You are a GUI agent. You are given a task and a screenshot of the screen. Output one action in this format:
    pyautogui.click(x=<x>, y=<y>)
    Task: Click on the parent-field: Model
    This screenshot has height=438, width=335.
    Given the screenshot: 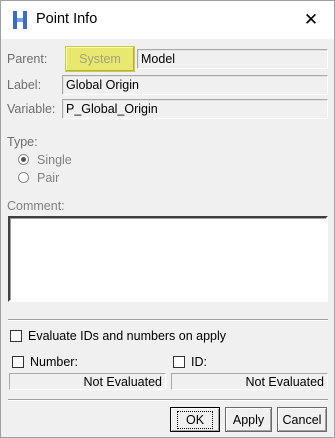 What is the action you would take?
    pyautogui.click(x=232, y=59)
    